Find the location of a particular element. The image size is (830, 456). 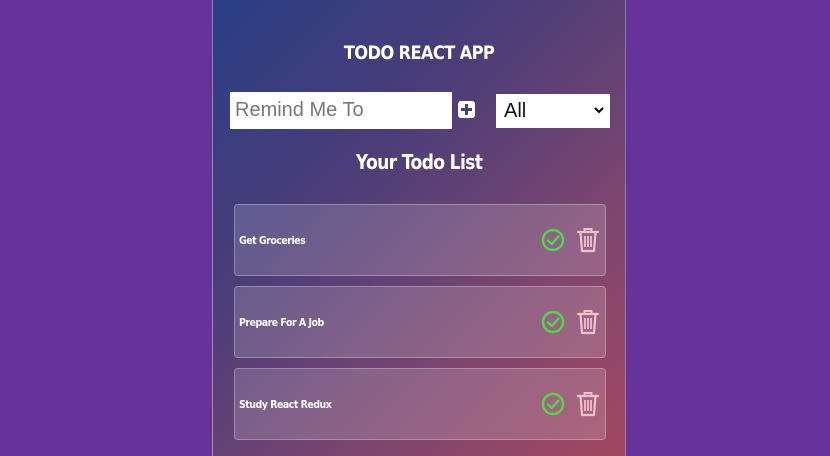

chevron-down-icon is located at coordinates (599, 110).